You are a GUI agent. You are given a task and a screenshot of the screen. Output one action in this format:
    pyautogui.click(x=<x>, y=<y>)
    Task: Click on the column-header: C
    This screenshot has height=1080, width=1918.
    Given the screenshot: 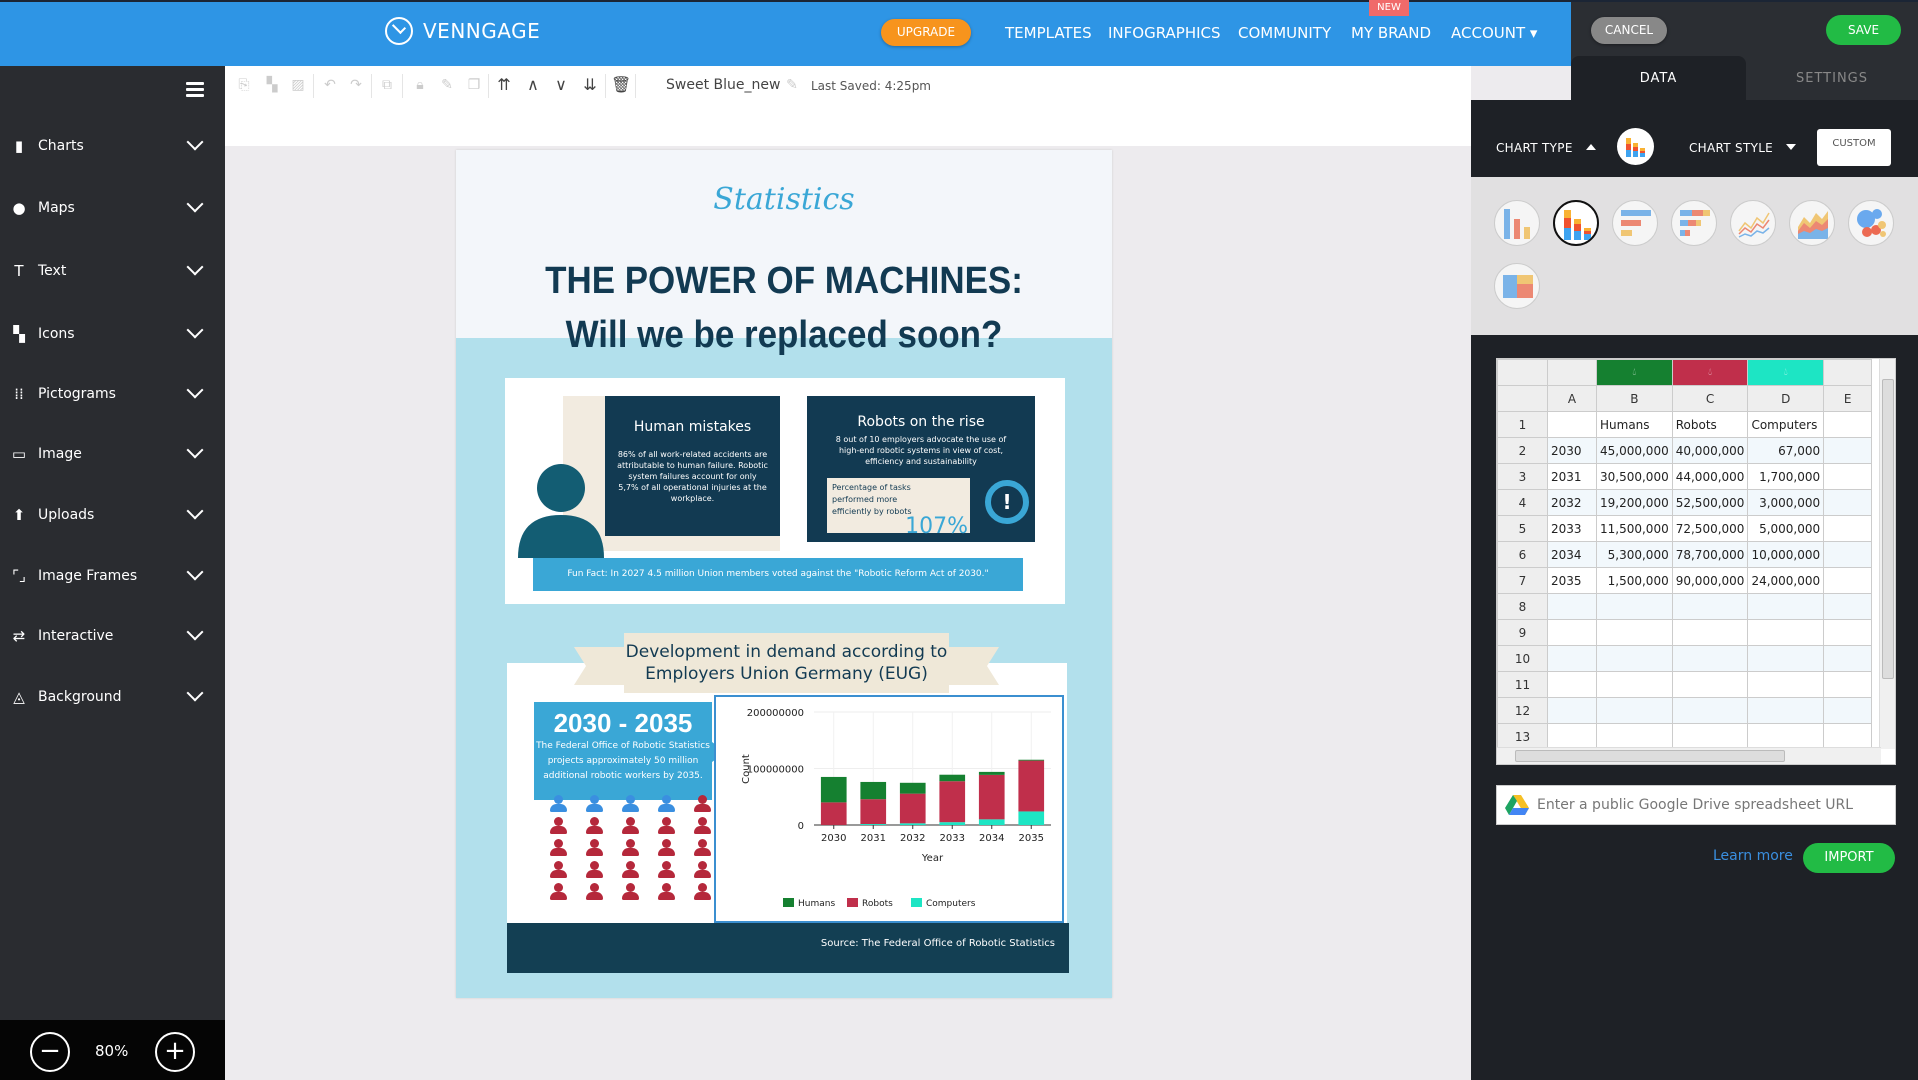 What is the action you would take?
    pyautogui.click(x=1710, y=398)
    